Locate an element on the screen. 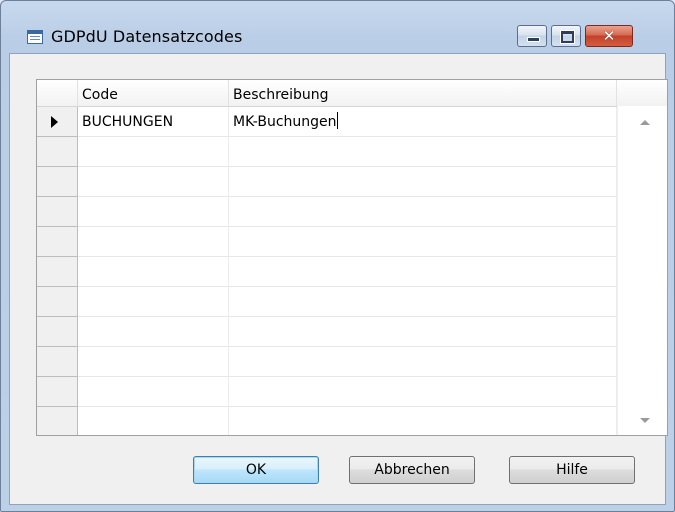  title-bar: GDPdU Datensatzcodes ✕ is located at coordinates (337, 24).